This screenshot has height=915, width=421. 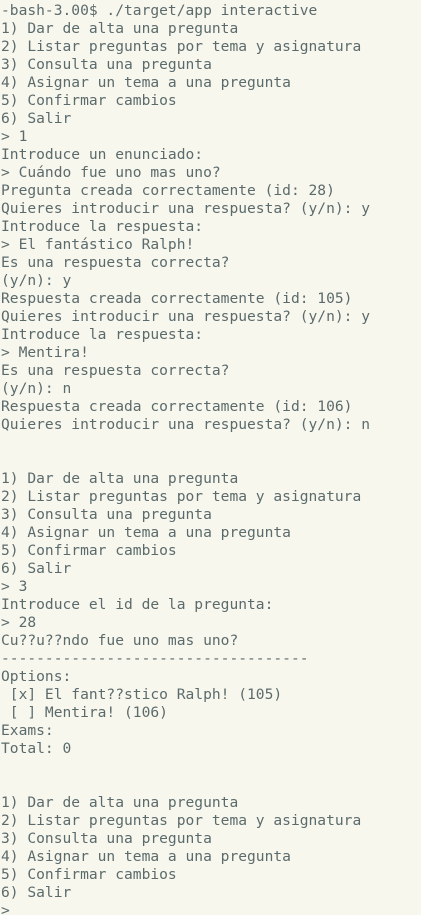 What do you see at coordinates (36, 748) in the screenshot?
I see `terminal-line: Total: 0` at bounding box center [36, 748].